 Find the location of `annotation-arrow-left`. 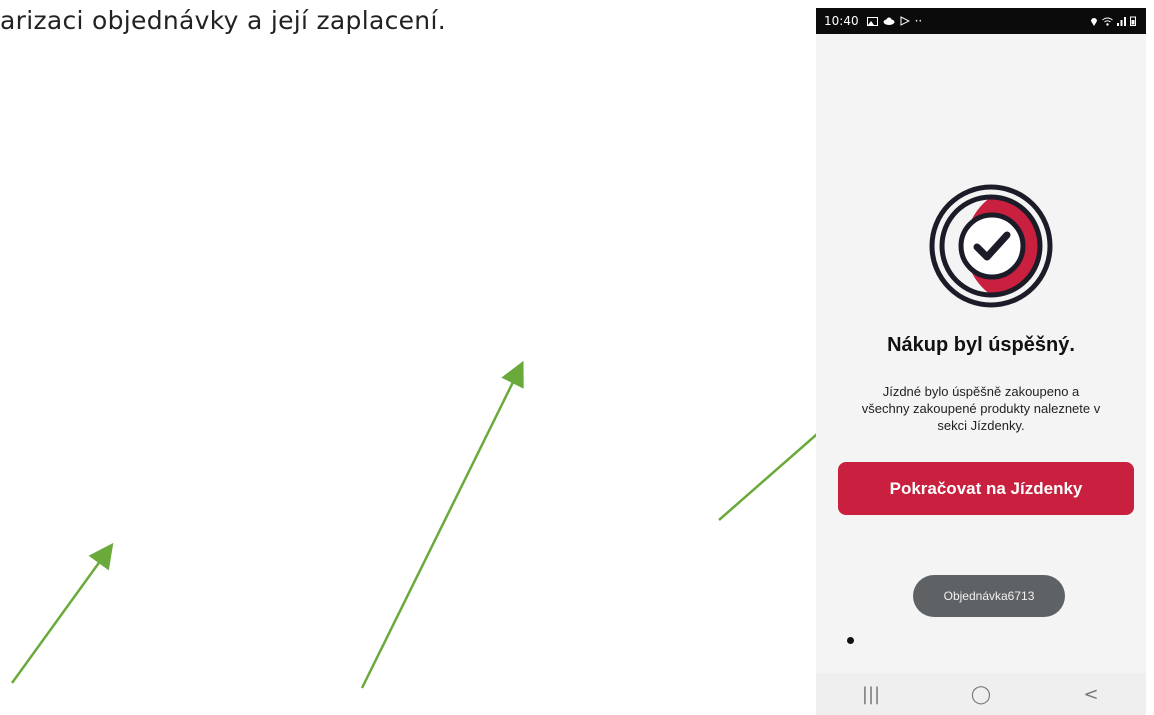

annotation-arrow-left is located at coordinates (62, 613).